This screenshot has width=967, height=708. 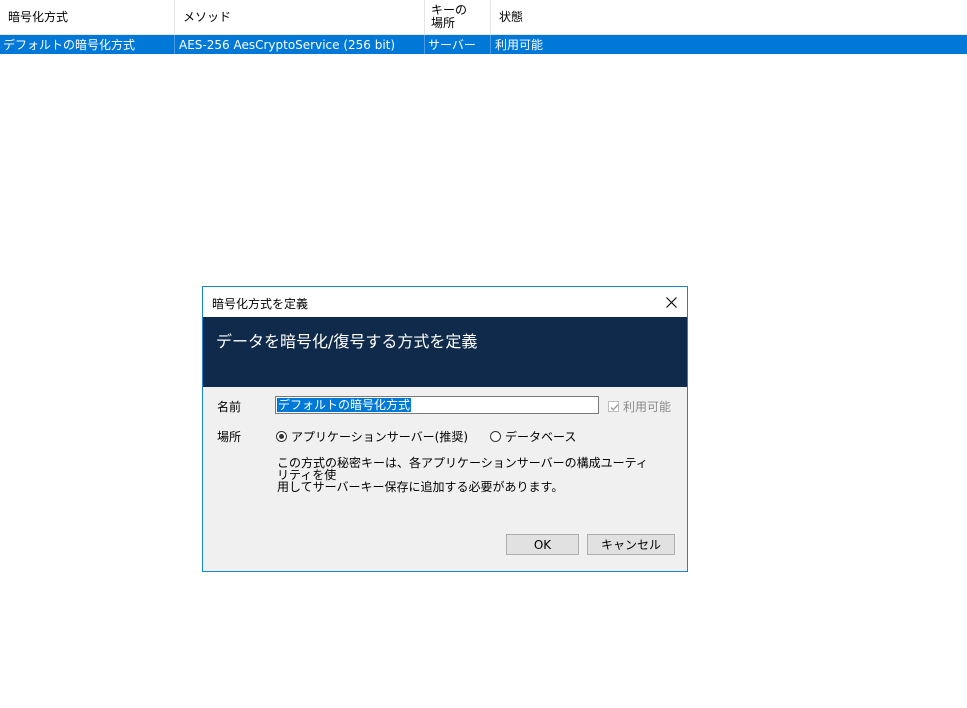 I want to click on cell-method: AES-256 AesCryptoService (256 bit), so click(x=300, y=44).